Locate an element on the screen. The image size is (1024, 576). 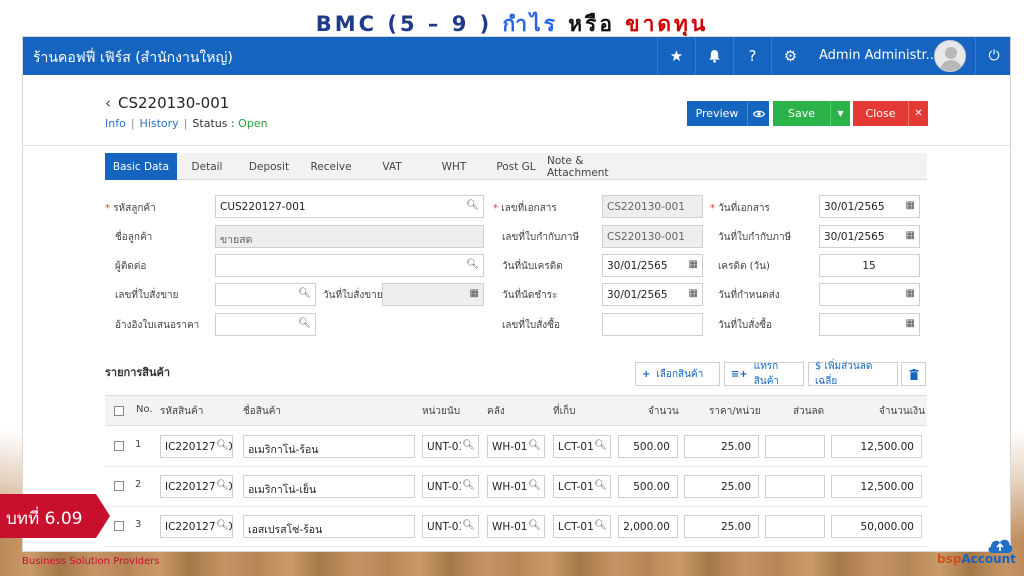
history-link: History is located at coordinates (159, 123).